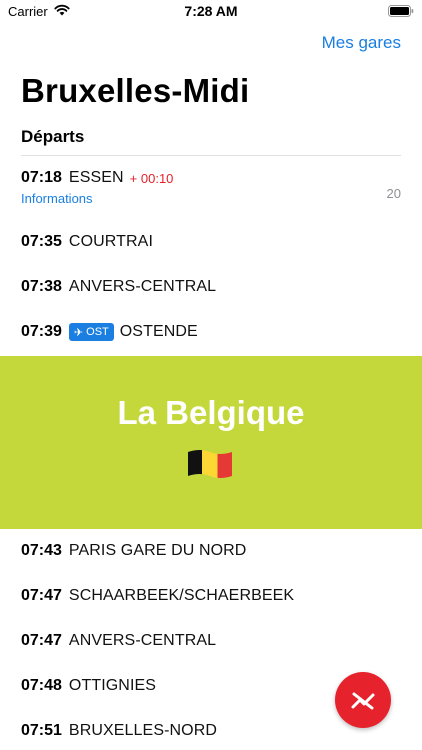 This screenshot has height=750, width=422. What do you see at coordinates (210, 464) in the screenshot?
I see `belgian-flag-icon` at bounding box center [210, 464].